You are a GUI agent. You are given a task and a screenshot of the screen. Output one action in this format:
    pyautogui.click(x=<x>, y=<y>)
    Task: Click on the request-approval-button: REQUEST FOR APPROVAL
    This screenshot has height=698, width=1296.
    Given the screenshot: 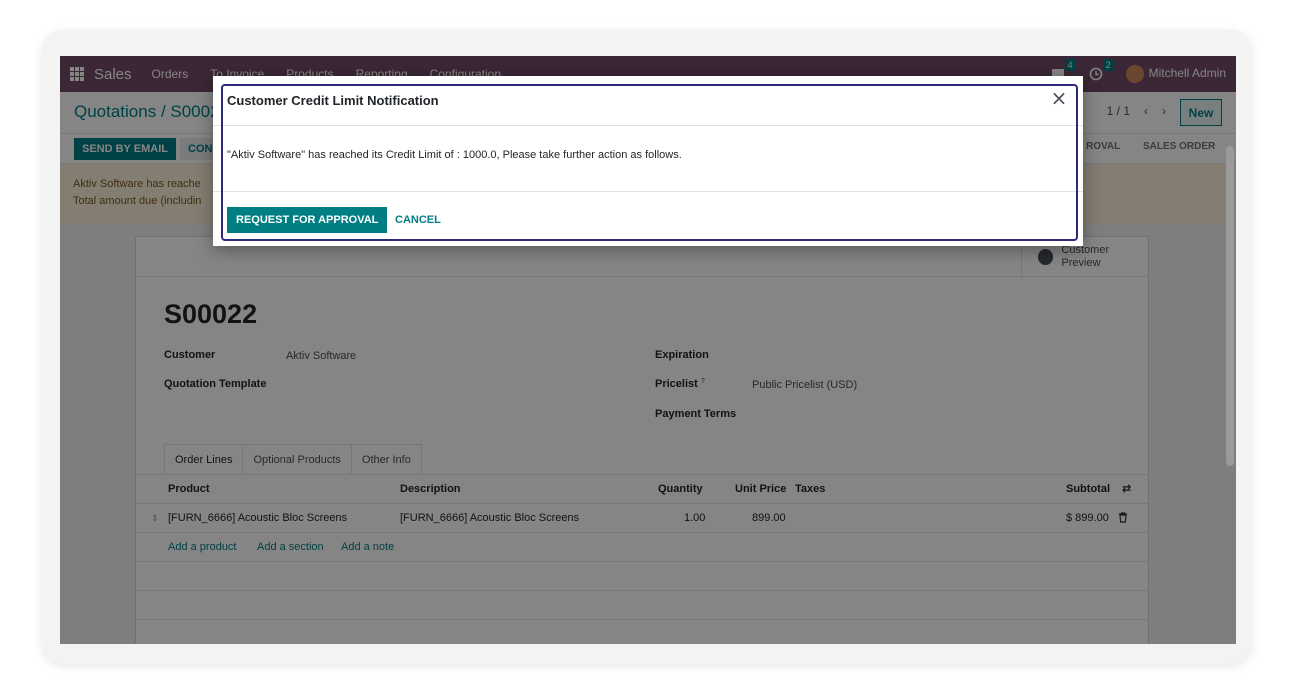 What is the action you would take?
    pyautogui.click(x=307, y=220)
    